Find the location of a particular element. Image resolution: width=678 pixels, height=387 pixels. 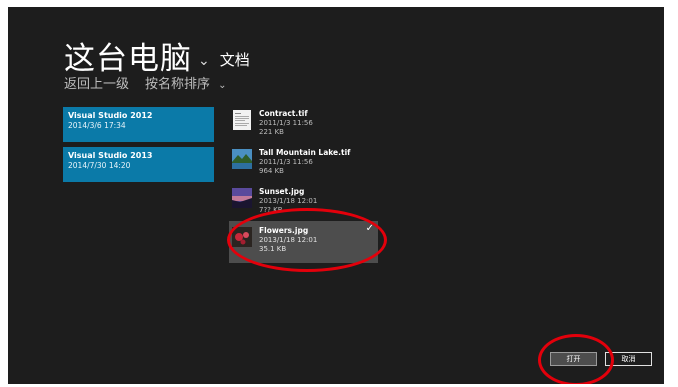

sort-by-name-dropdown: 按名称排序 ⌄ is located at coordinates (186, 82).